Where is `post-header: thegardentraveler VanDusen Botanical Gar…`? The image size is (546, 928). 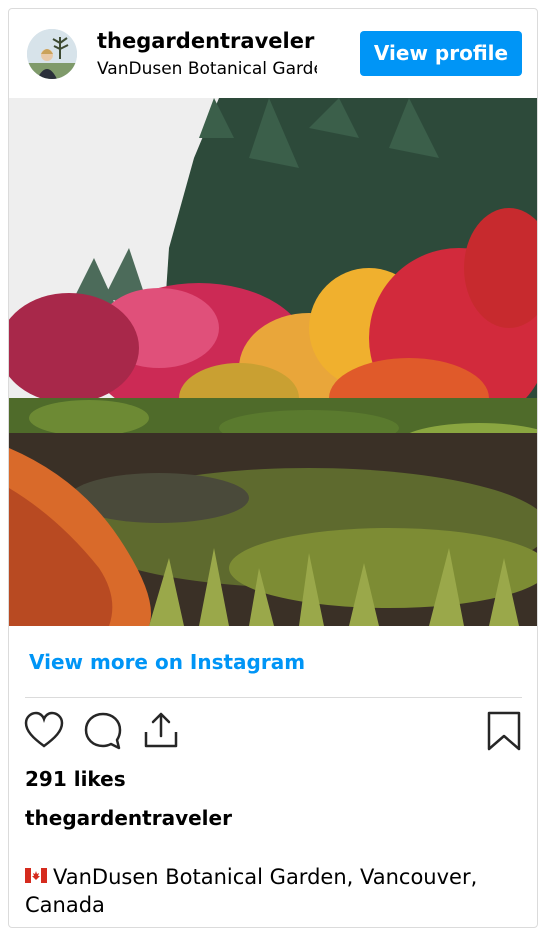 post-header: thegardentraveler VanDusen Botanical Gar… is located at coordinates (273, 53).